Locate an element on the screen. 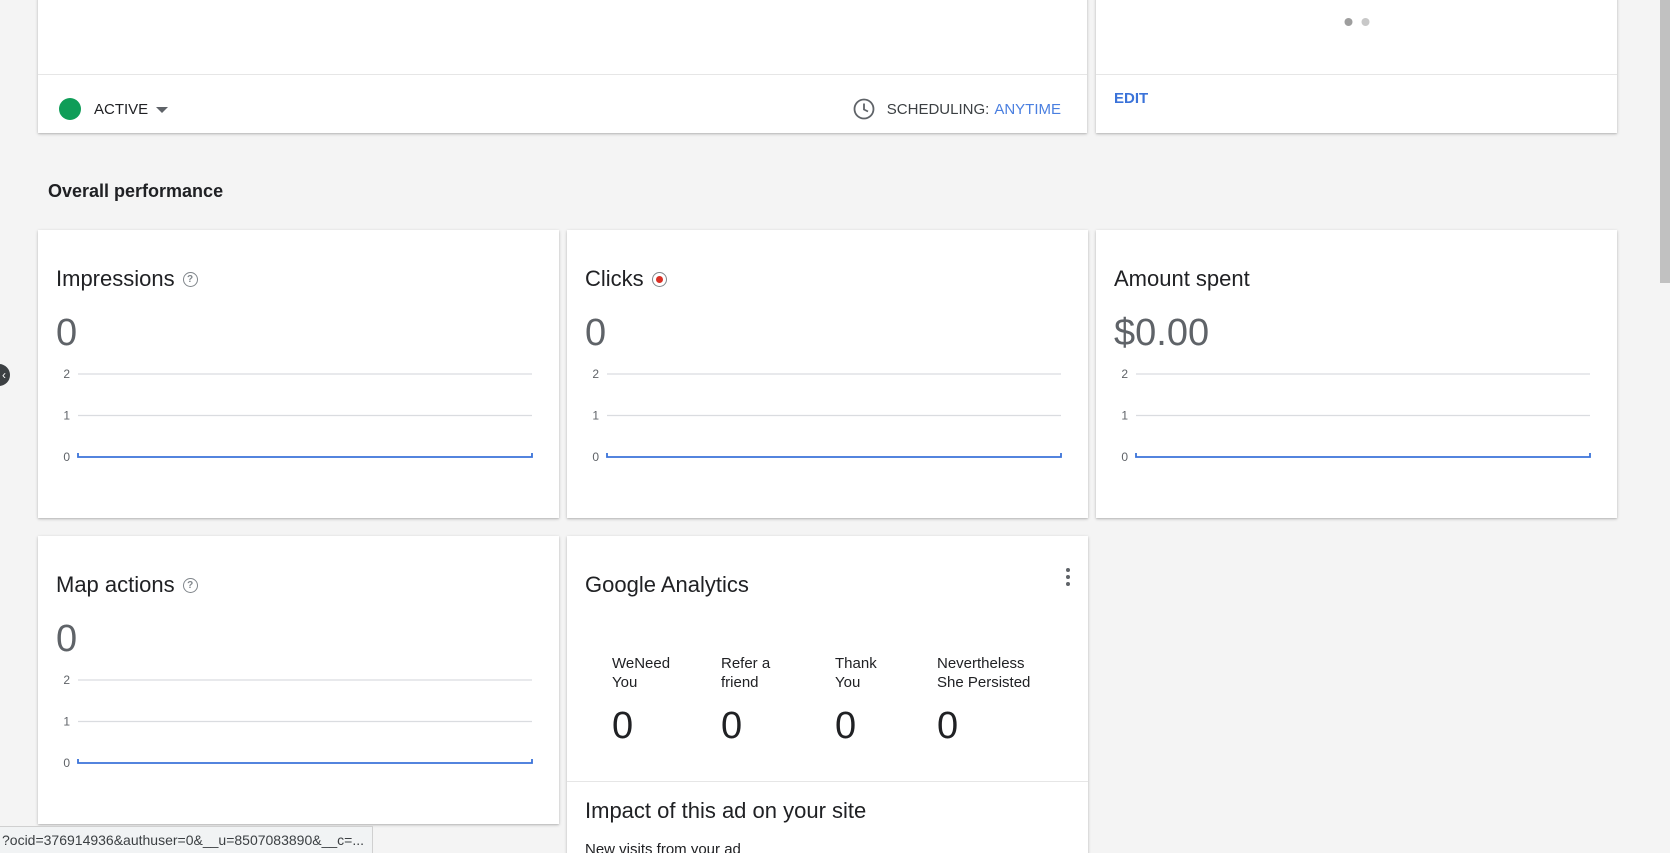 Image resolution: width=1670 pixels, height=853 pixels. metric-title: Clicks is located at coordinates (626, 279).